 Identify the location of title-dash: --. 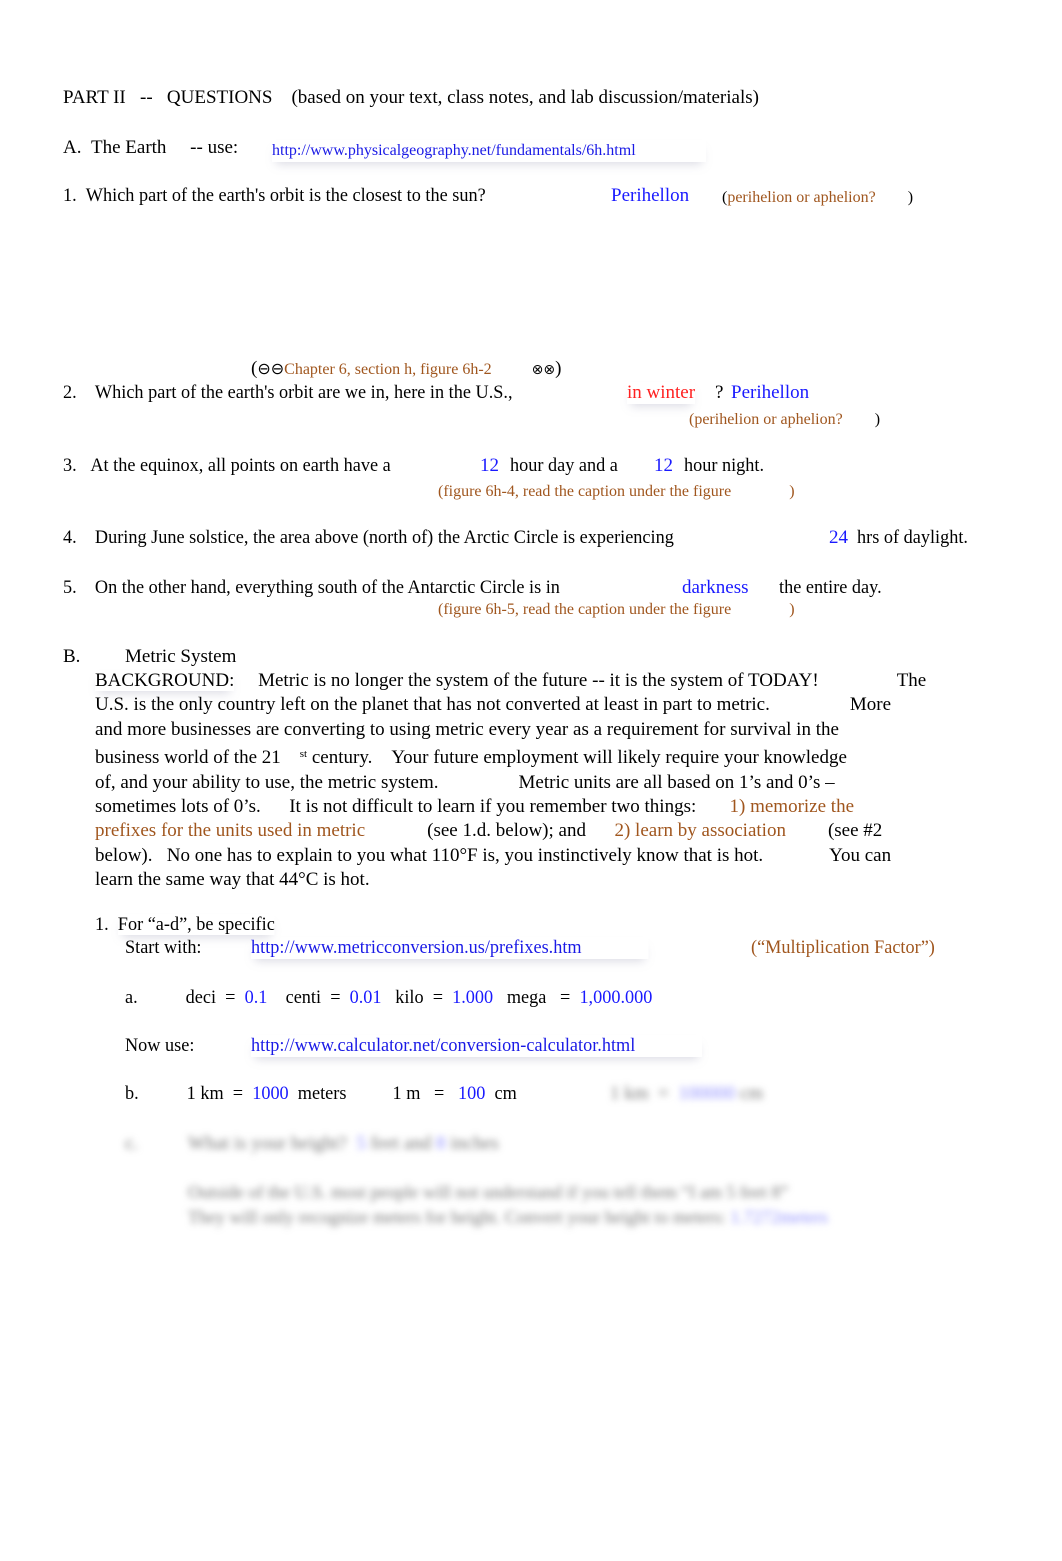
(146, 97).